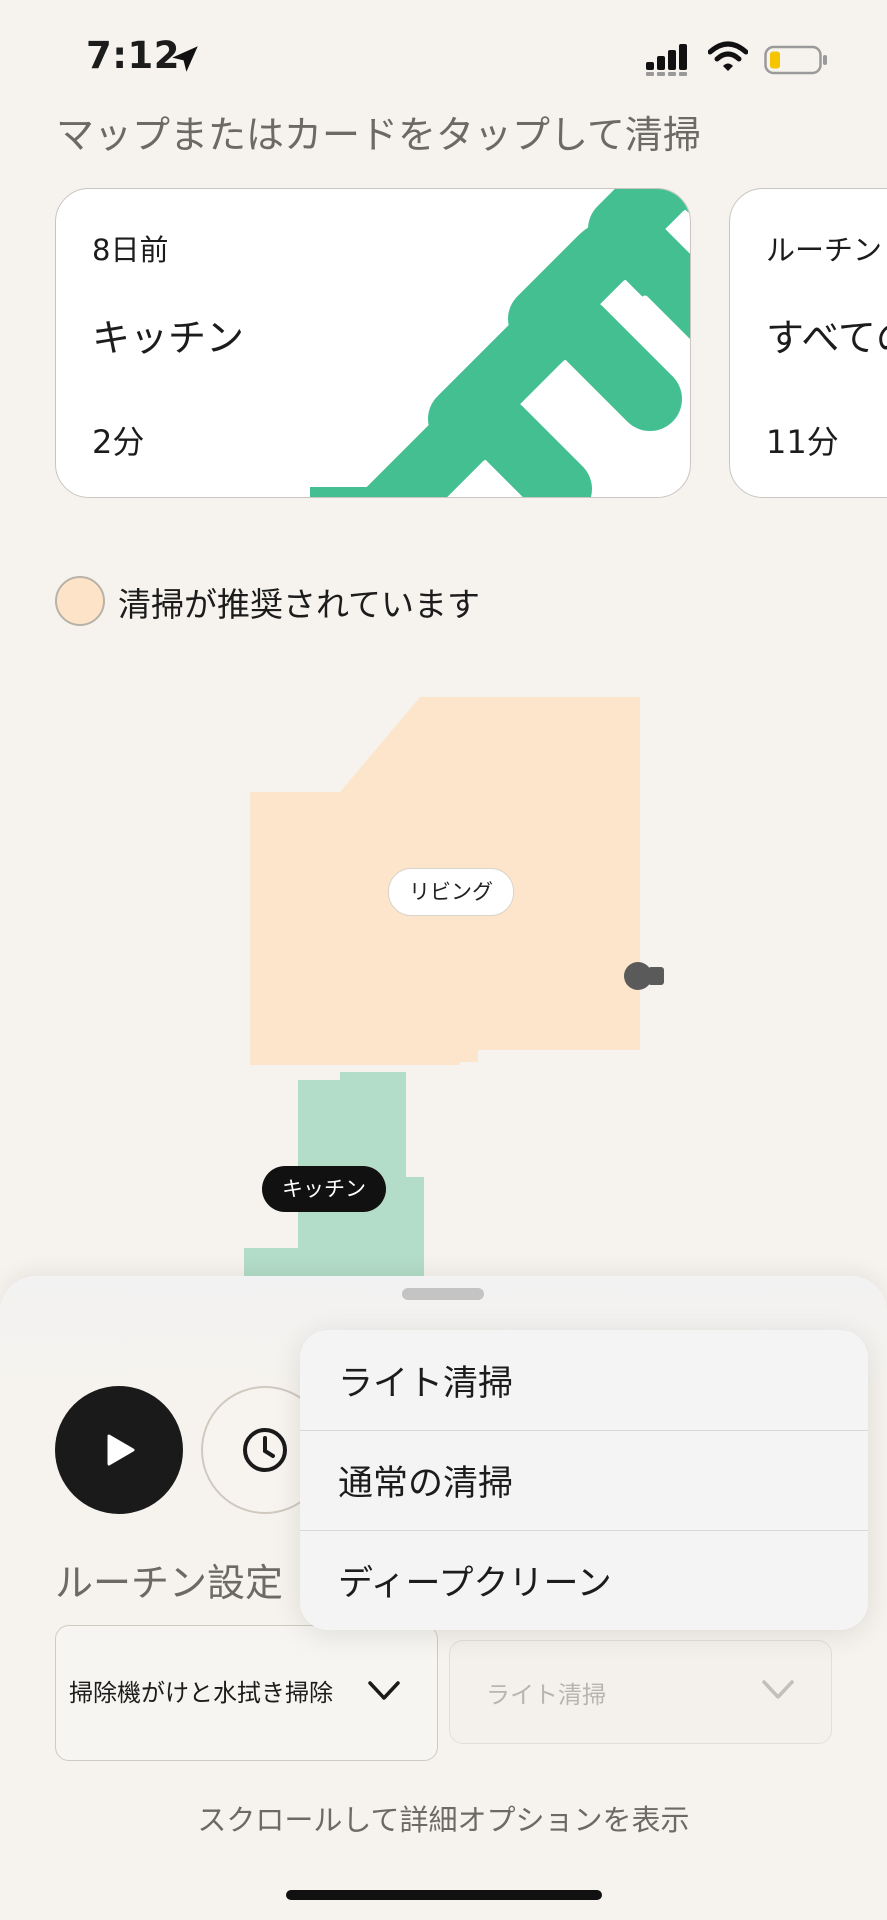 This screenshot has width=887, height=1920. Describe the element at coordinates (118, 442) in the screenshot. I see `card-duration: 2分` at that location.